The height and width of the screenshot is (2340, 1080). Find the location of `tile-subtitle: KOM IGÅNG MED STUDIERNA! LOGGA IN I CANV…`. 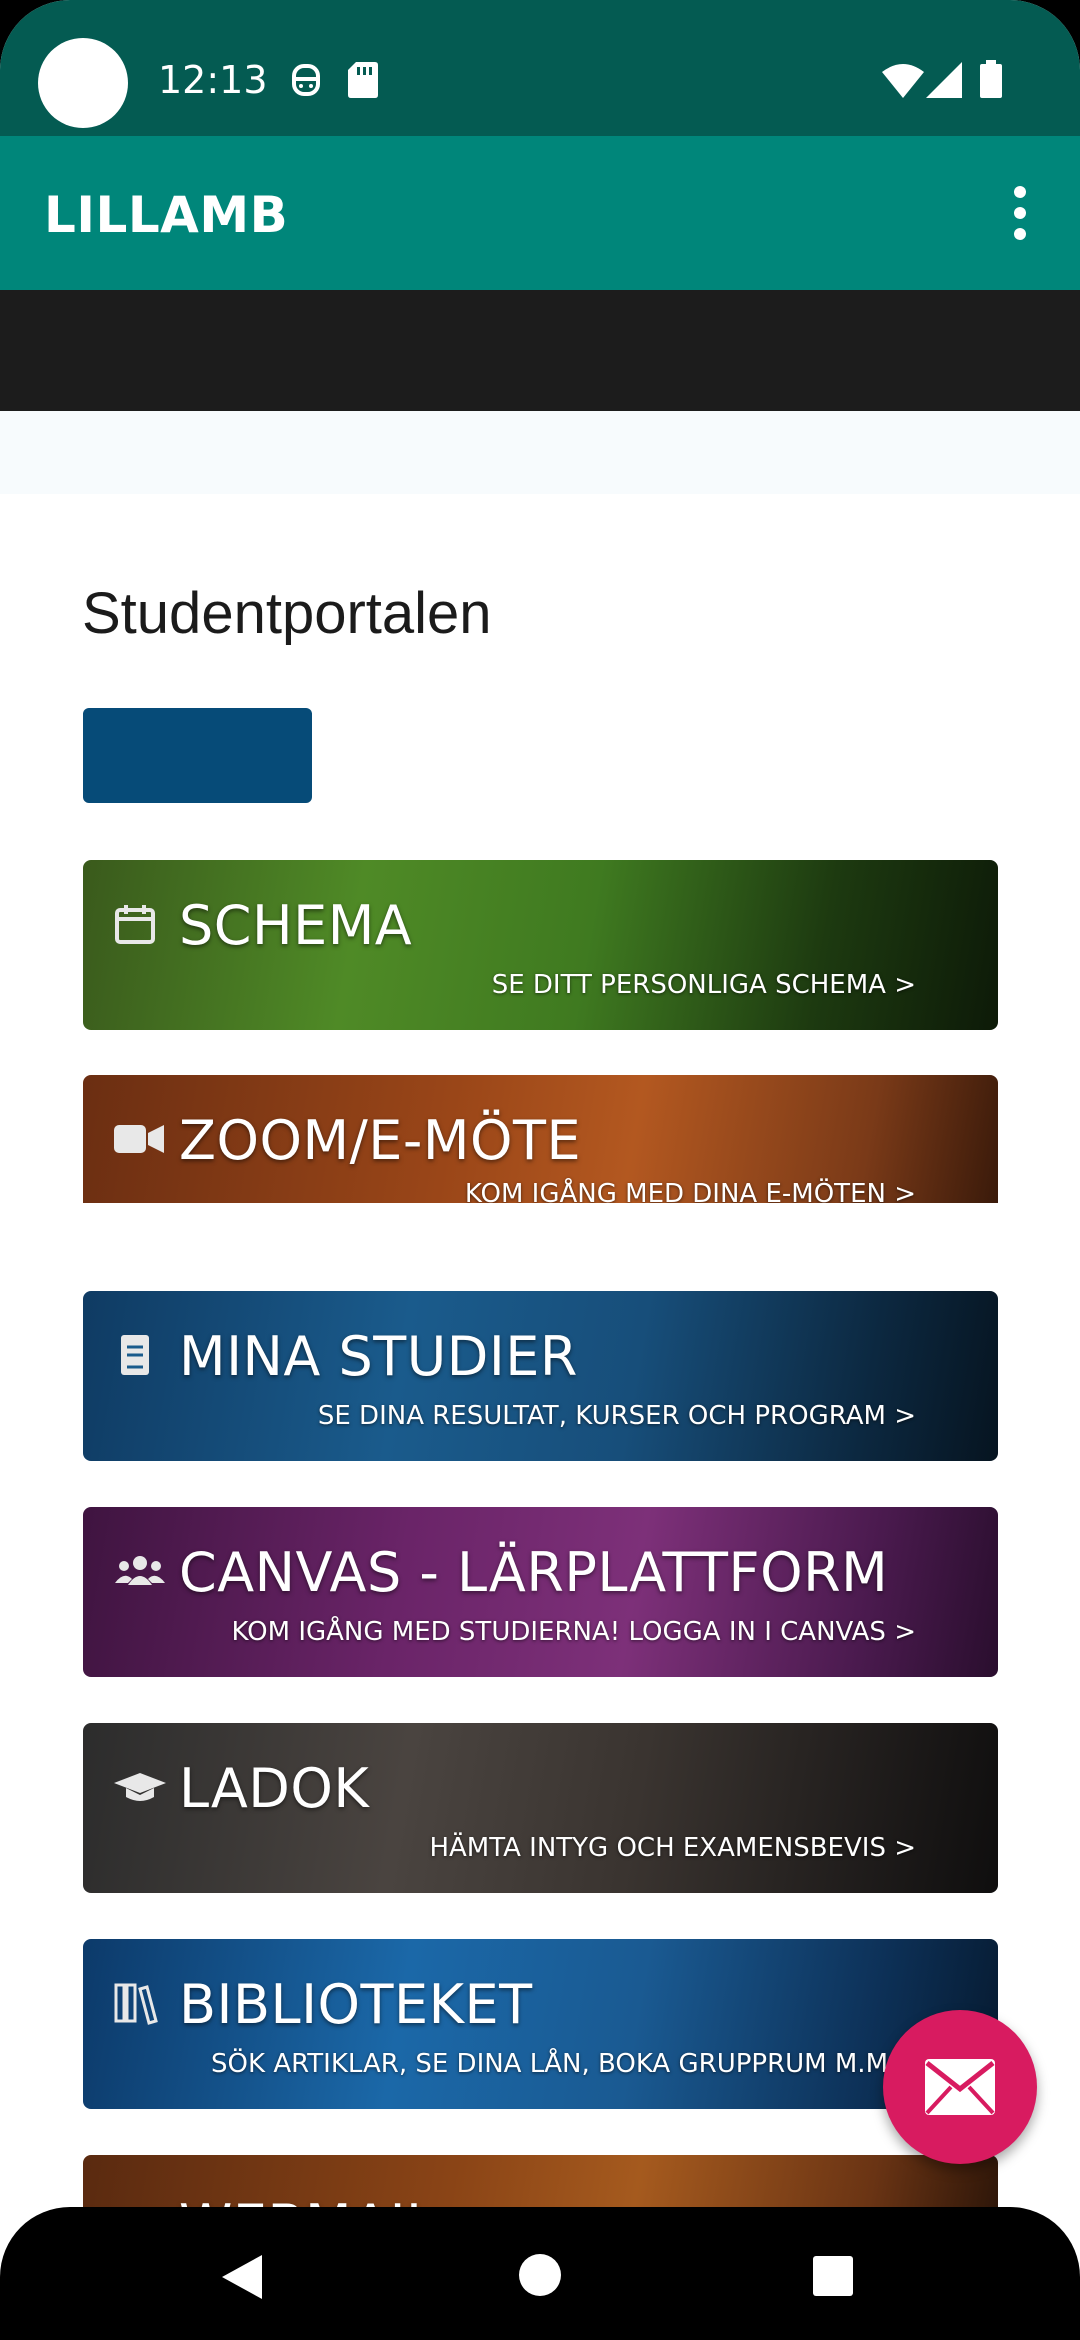

tile-subtitle: KOM IGÅNG MED STUDIERNA! LOGGA IN I CANV… is located at coordinates (573, 1632).